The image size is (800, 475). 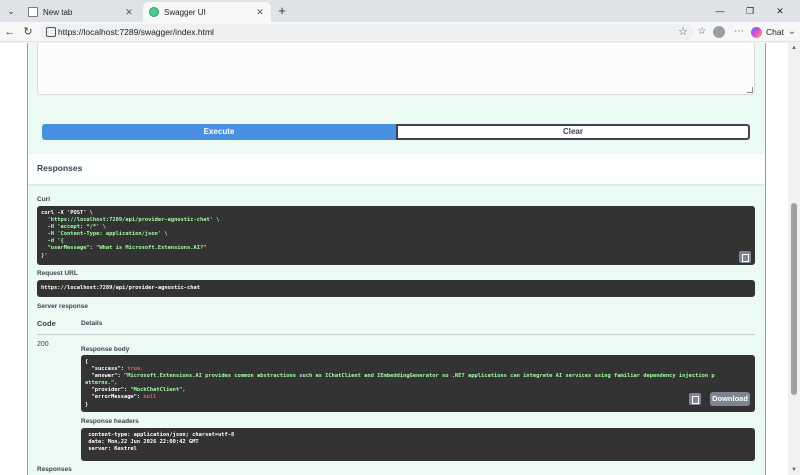 What do you see at coordinates (750, 90) in the screenshot?
I see `resize-handle-icon` at bounding box center [750, 90].